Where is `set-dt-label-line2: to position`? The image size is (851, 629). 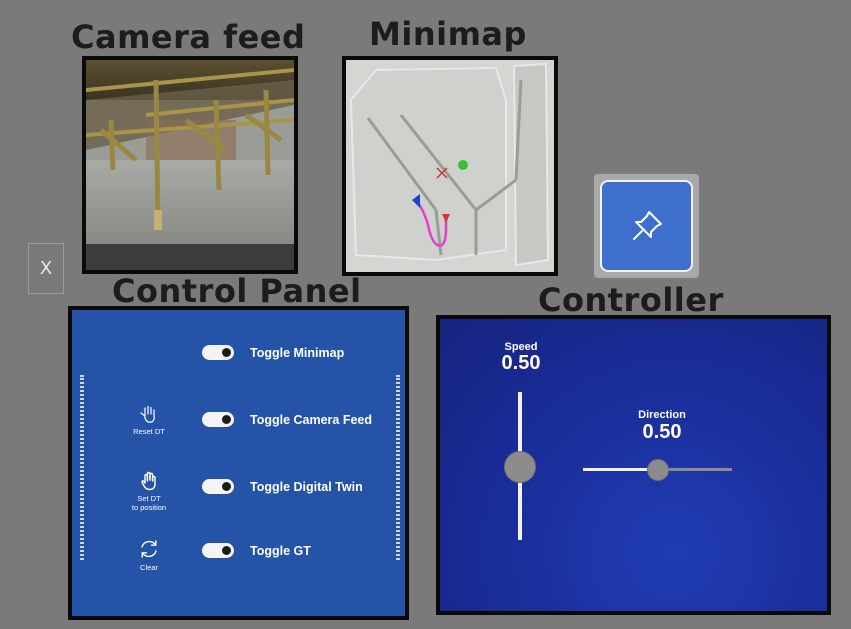
set-dt-label-line2: to position is located at coordinates (149, 507).